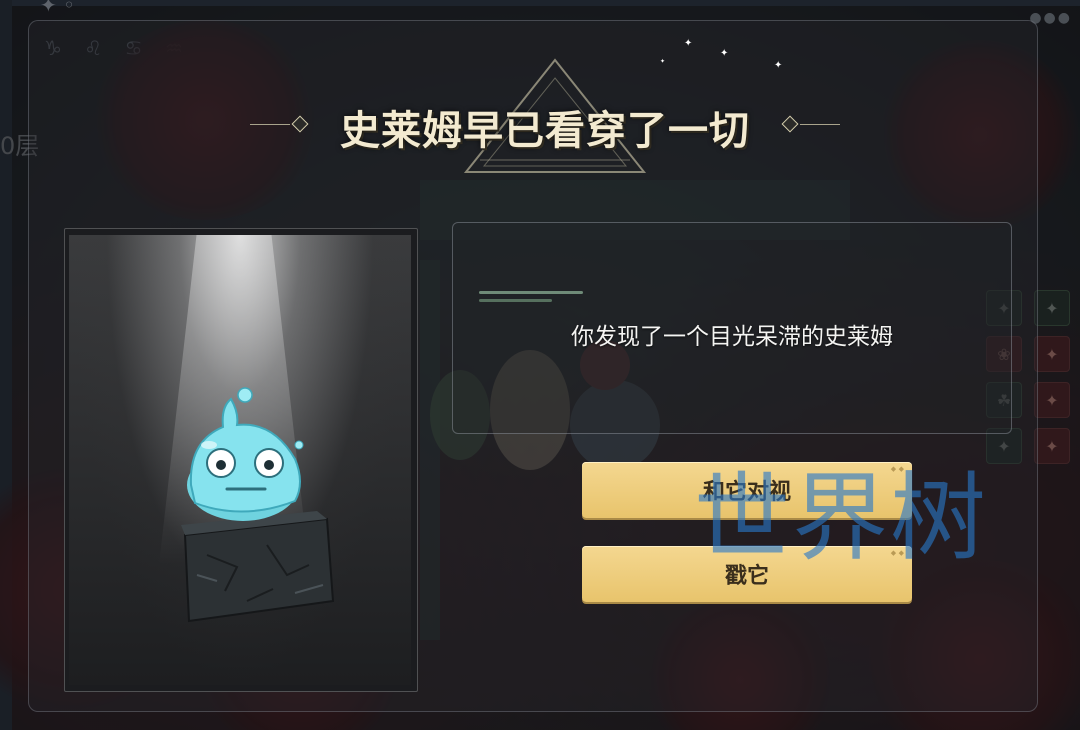 Image resolution: width=1080 pixels, height=730 pixels. What do you see at coordinates (245, 454) in the screenshot?
I see `slime-icon` at bounding box center [245, 454].